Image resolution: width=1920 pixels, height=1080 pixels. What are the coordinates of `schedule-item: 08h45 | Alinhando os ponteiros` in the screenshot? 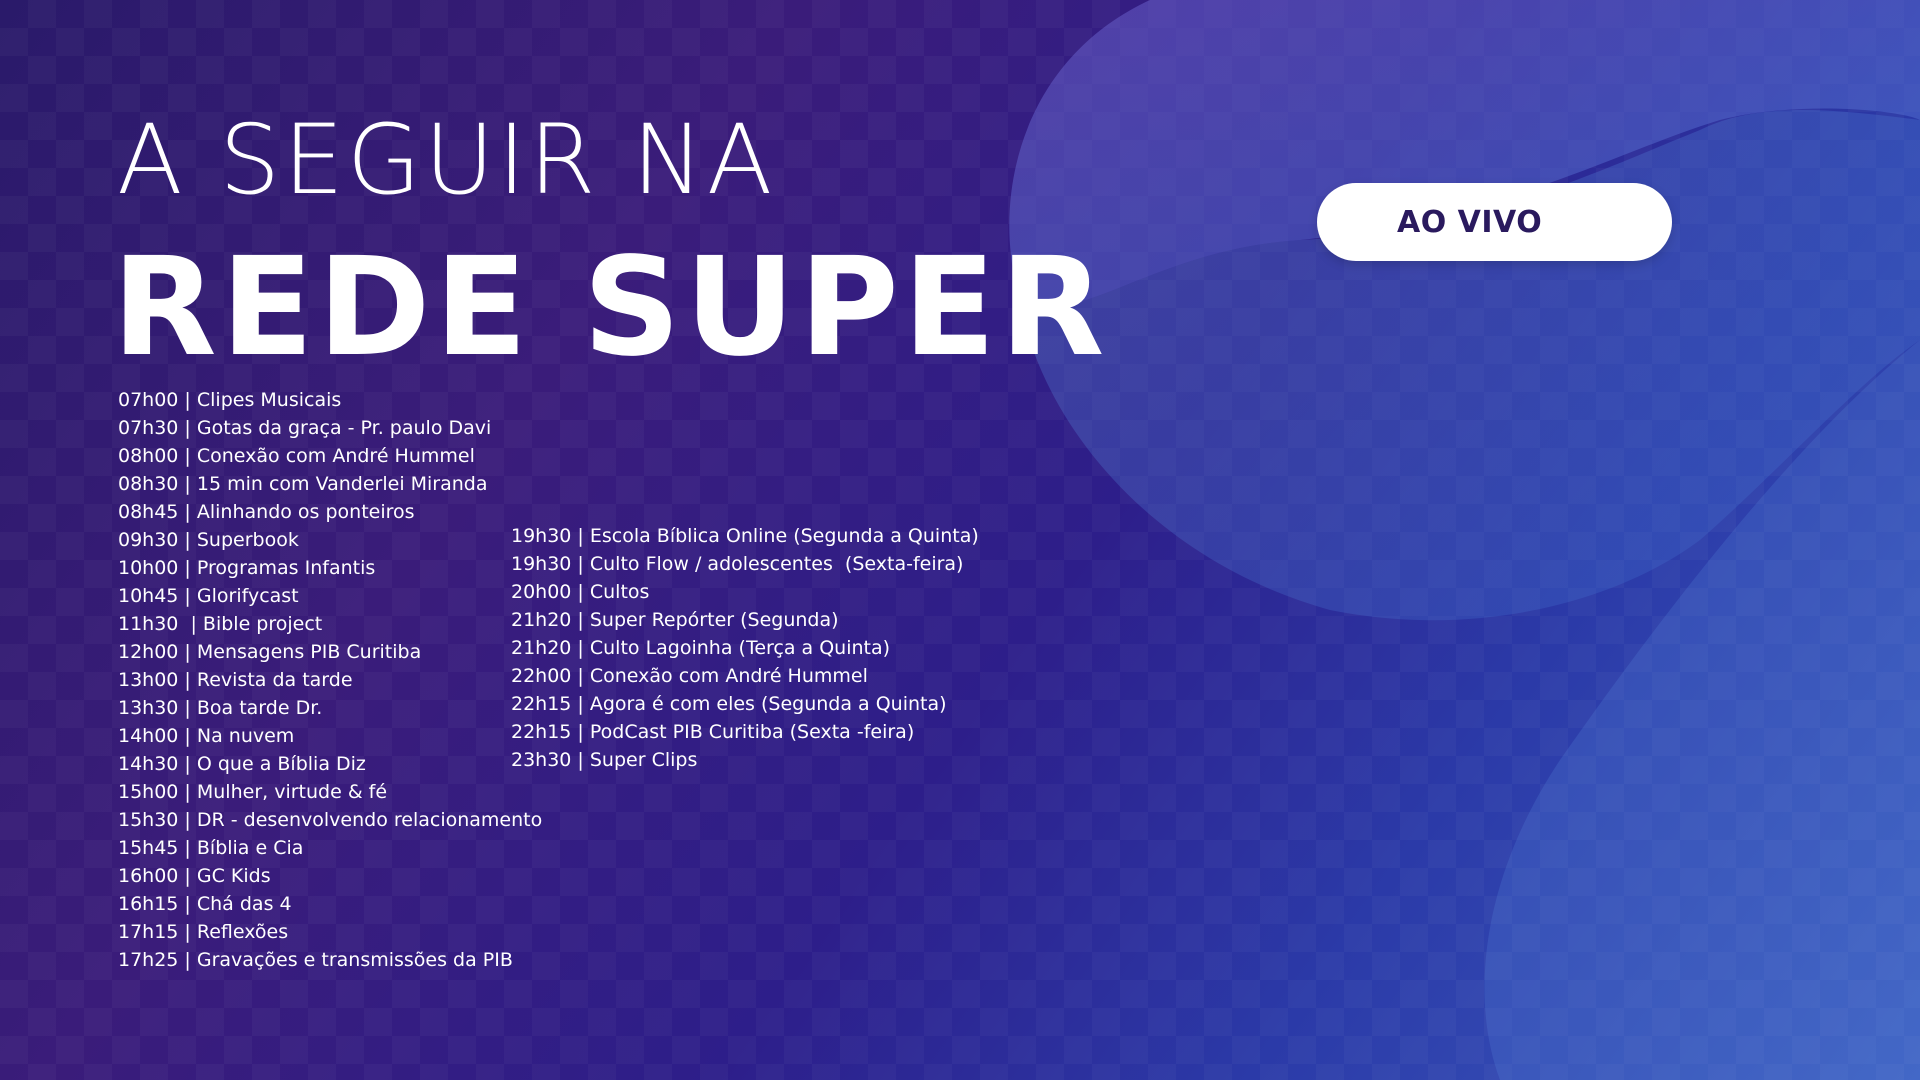 It's located at (266, 512).